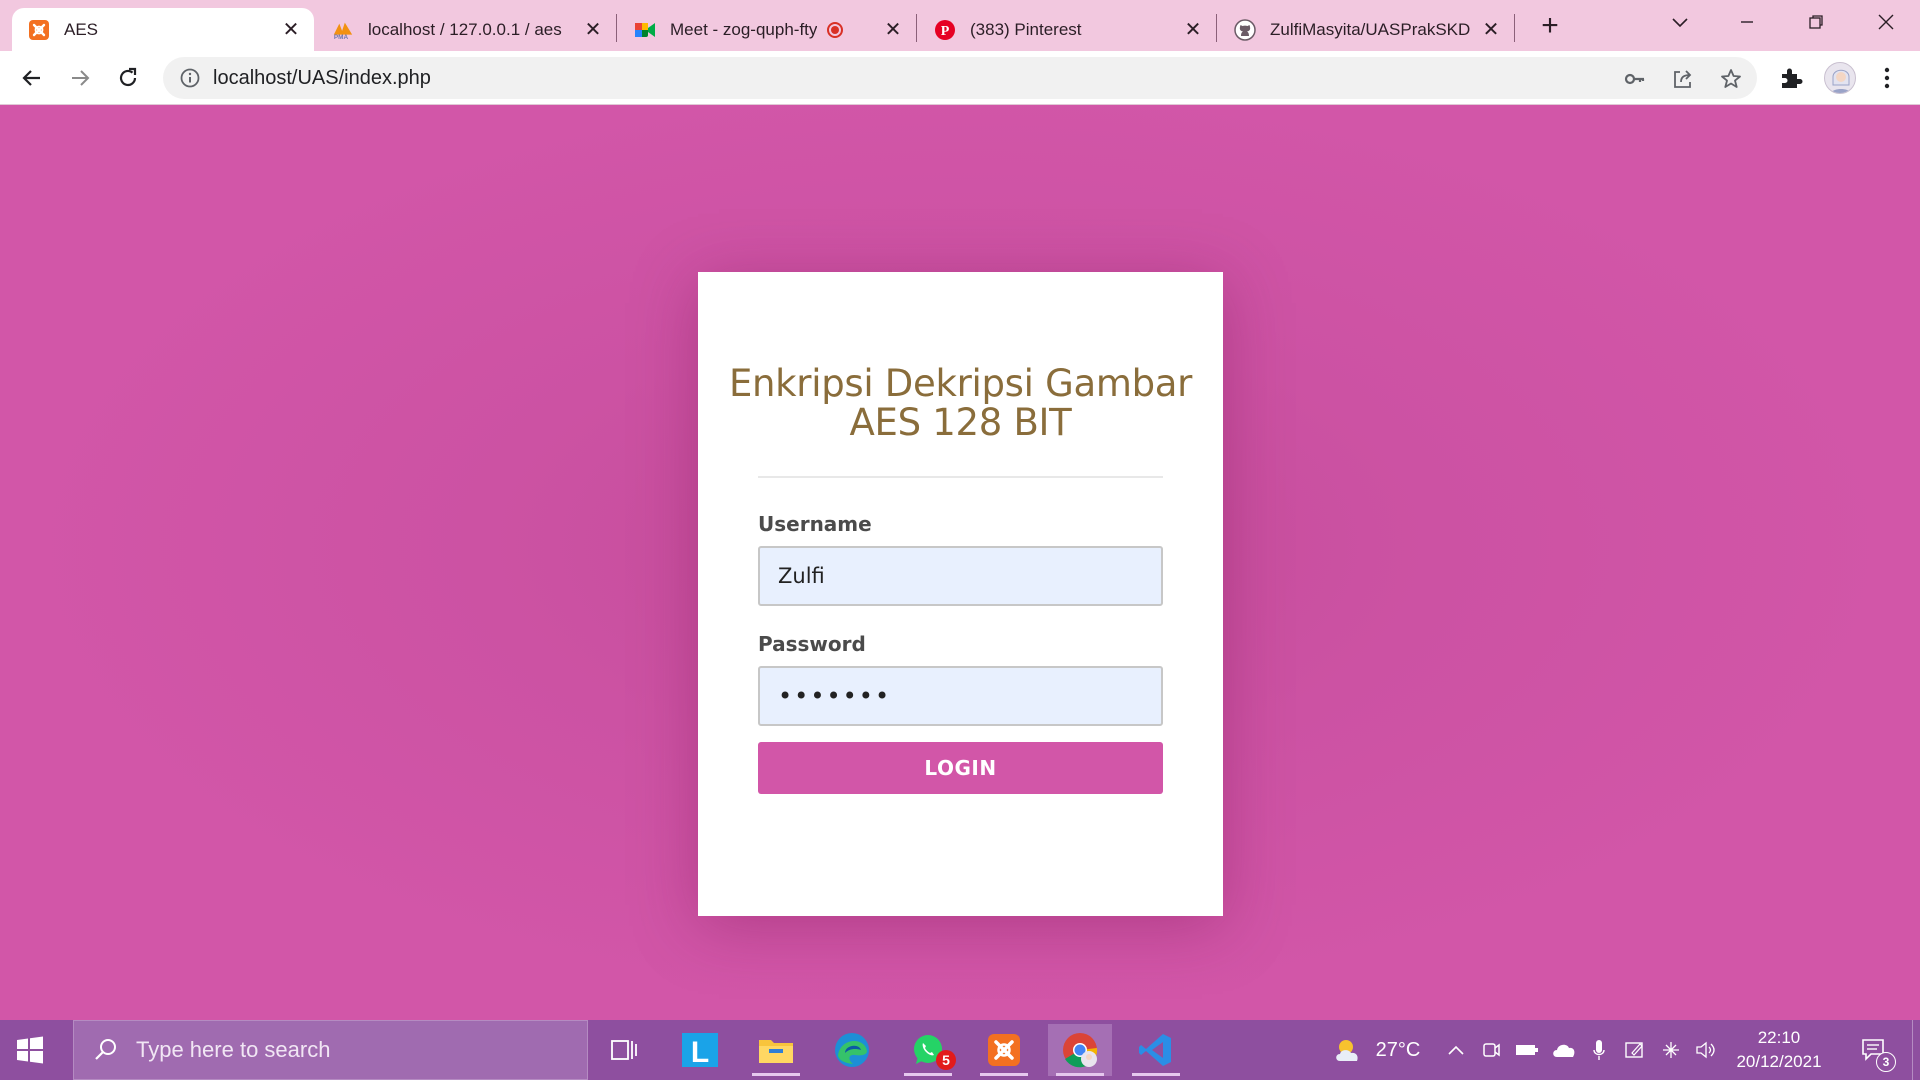  What do you see at coordinates (1886, 22) in the screenshot?
I see `close-window-button` at bounding box center [1886, 22].